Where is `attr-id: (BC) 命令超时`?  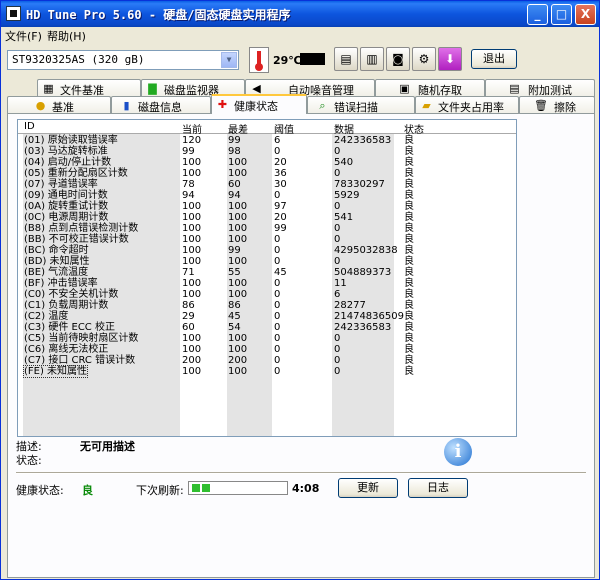 attr-id: (BC) 命令超时 is located at coordinates (56, 250).